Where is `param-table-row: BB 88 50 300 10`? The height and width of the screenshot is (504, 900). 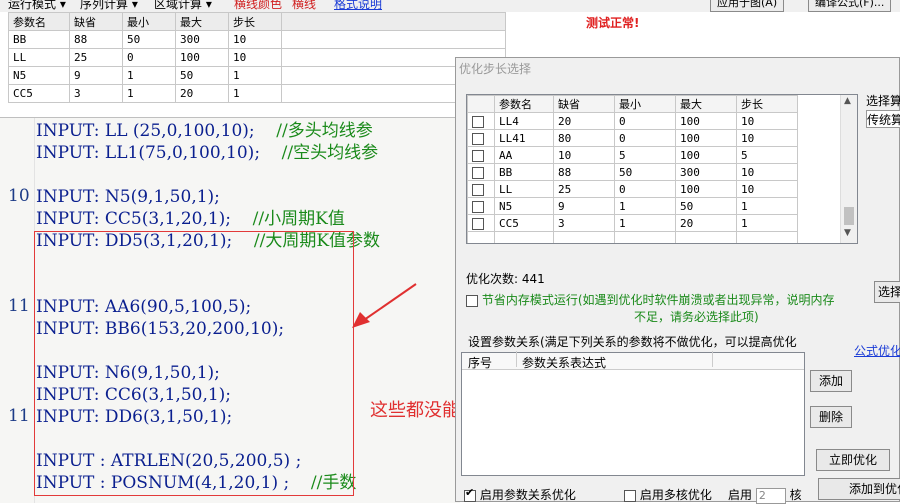
param-table-row: BB 88 50 300 10 is located at coordinates (257, 39).